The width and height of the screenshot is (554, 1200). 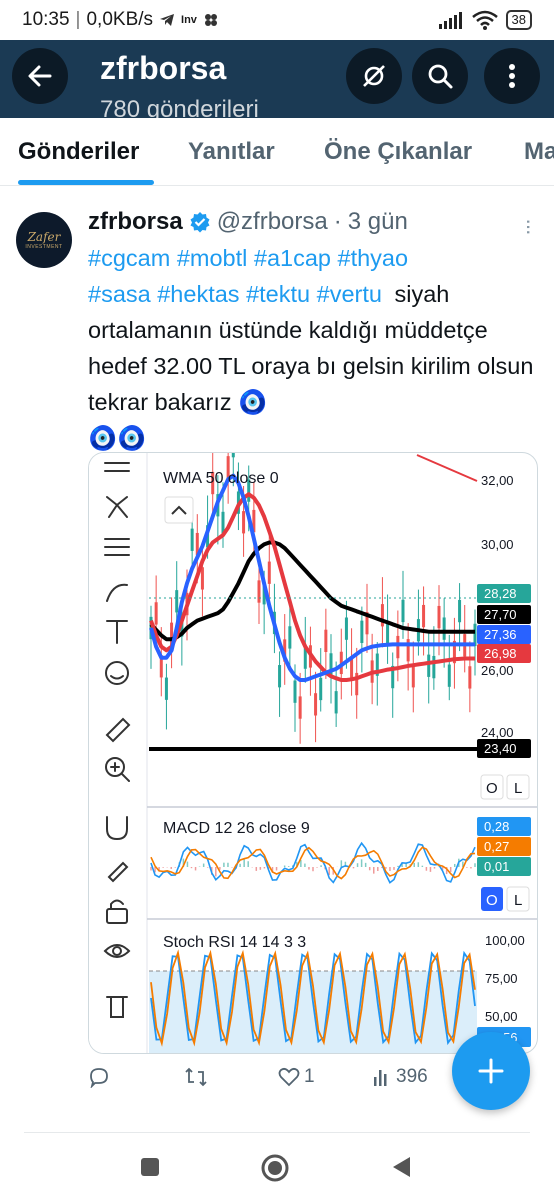 I want to click on price-tag-label-4: 23,40, so click(x=500, y=748).